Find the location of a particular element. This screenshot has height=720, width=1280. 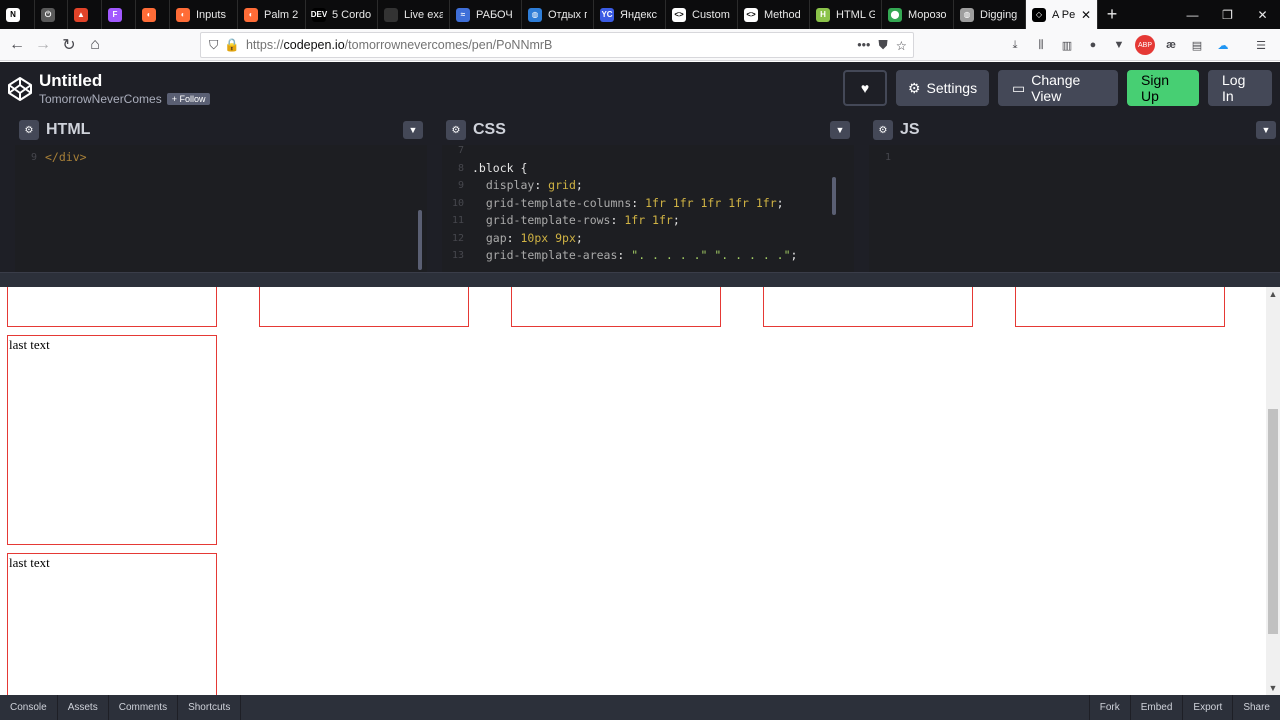

browser-tab: ◐ Palm 2.0 is located at coordinates (272, 14).